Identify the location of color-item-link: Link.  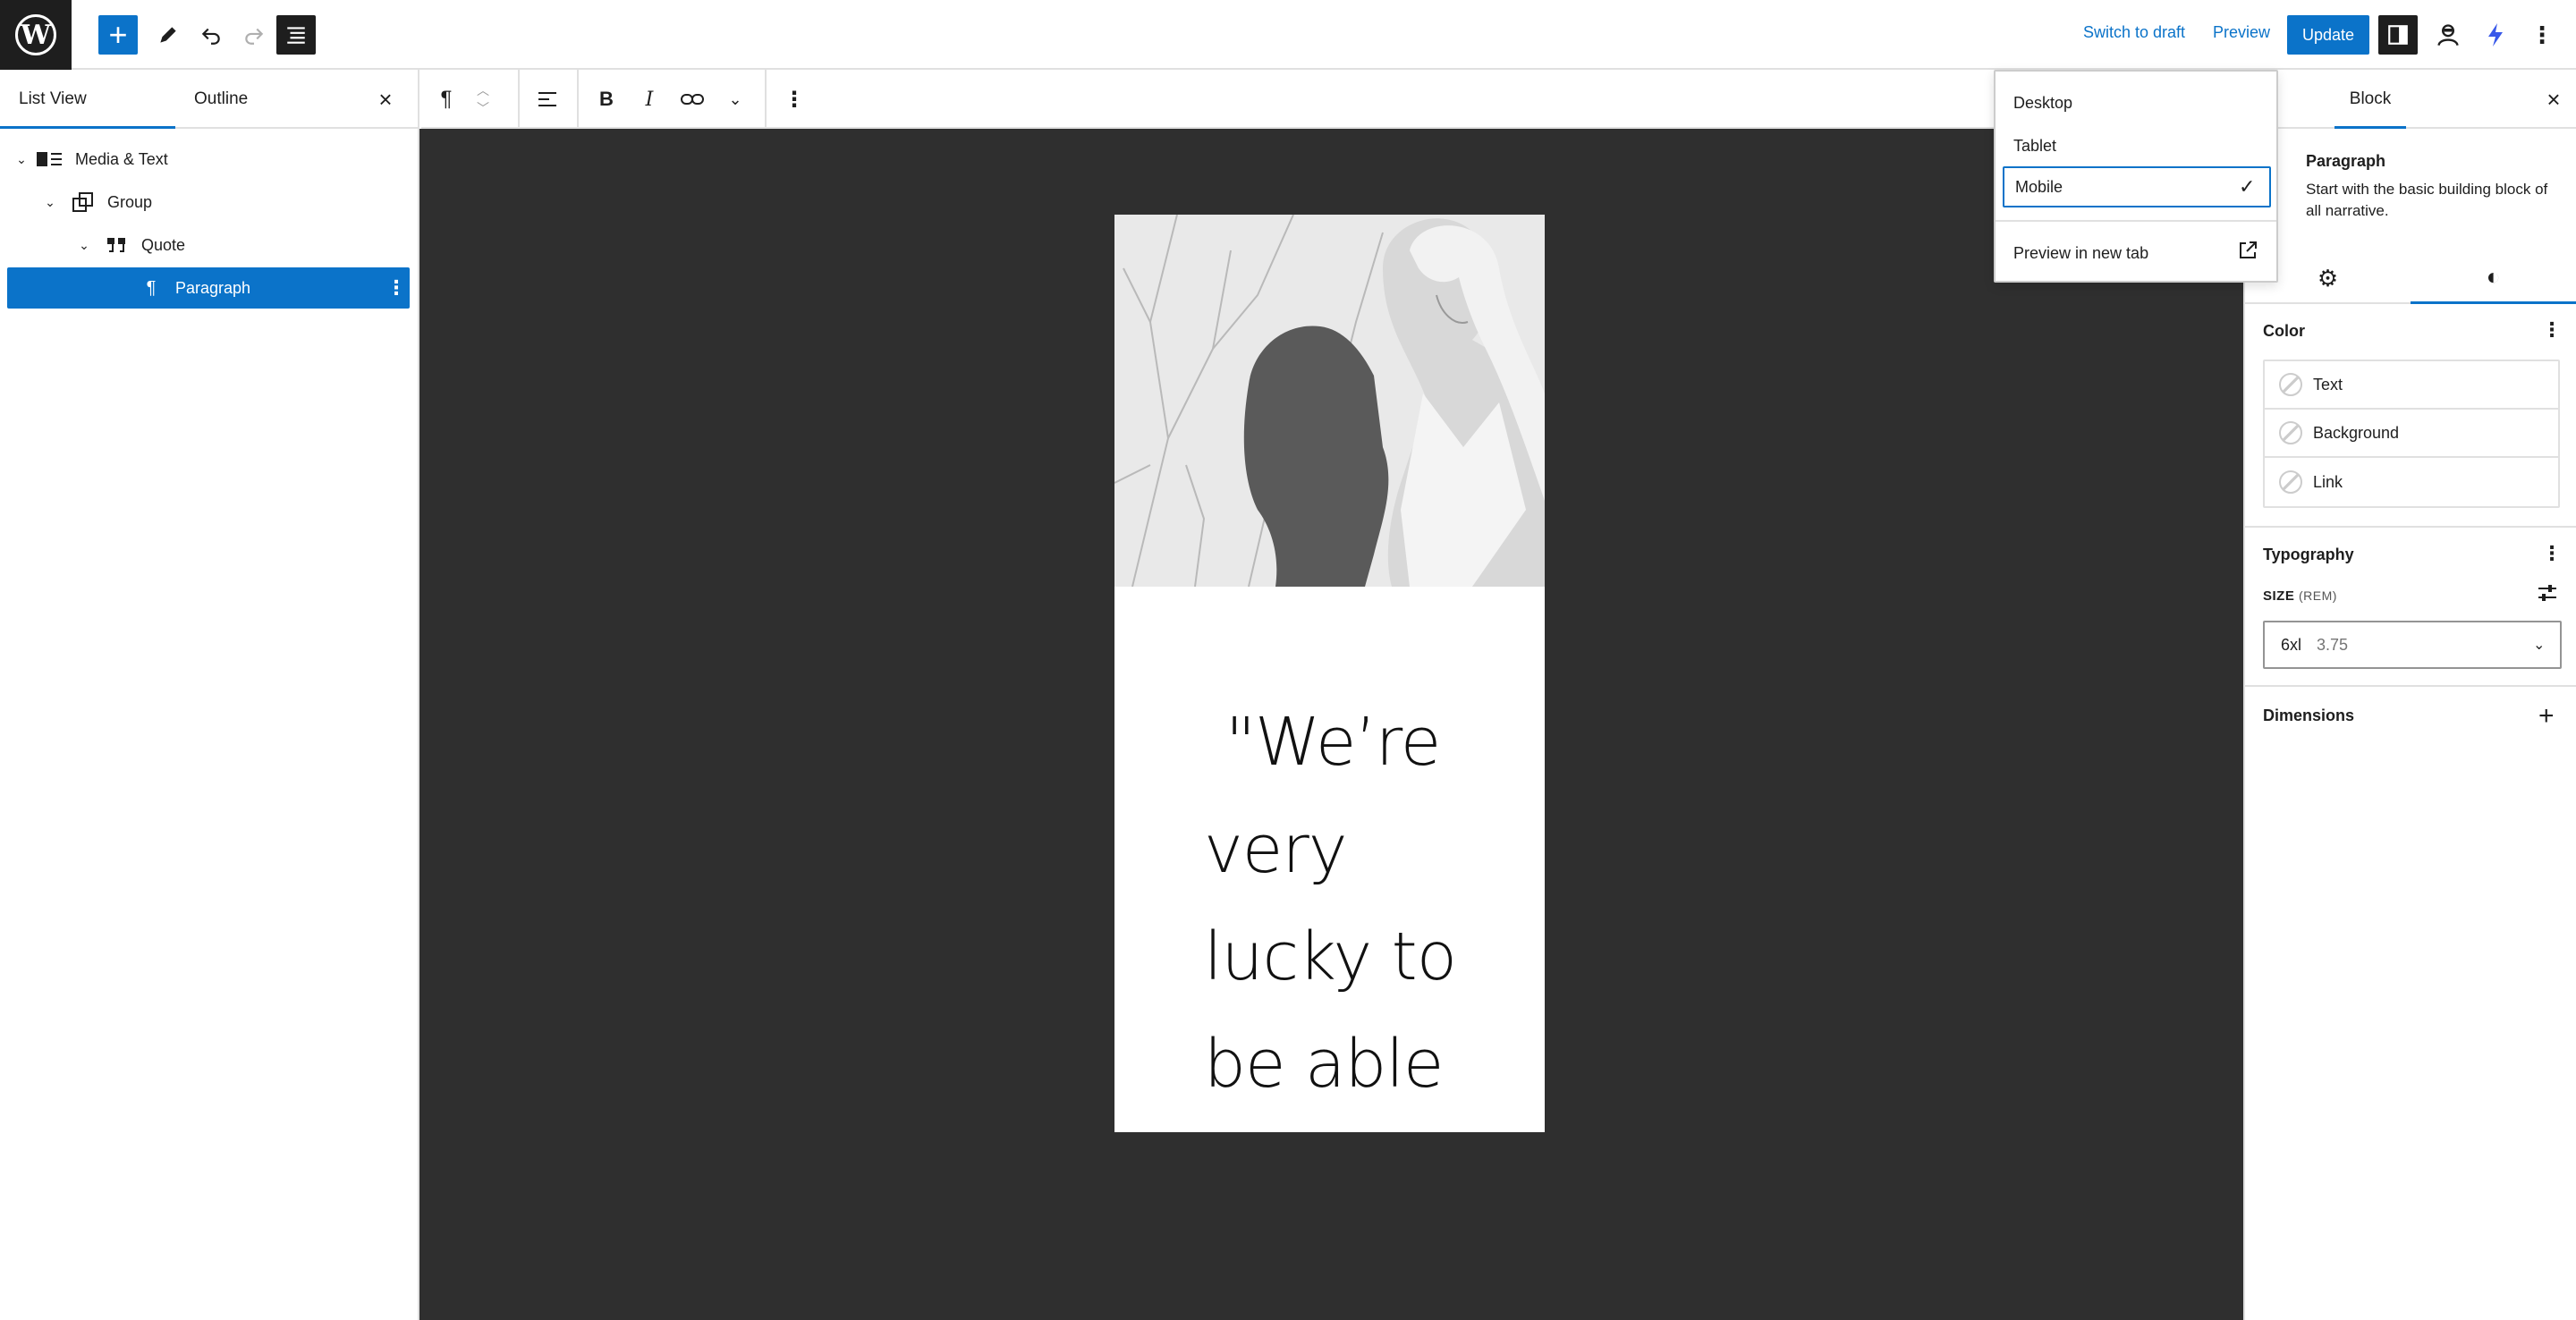
(2411, 482).